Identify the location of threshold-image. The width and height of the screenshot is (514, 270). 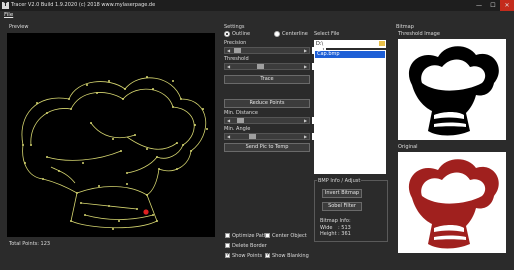
(452, 89).